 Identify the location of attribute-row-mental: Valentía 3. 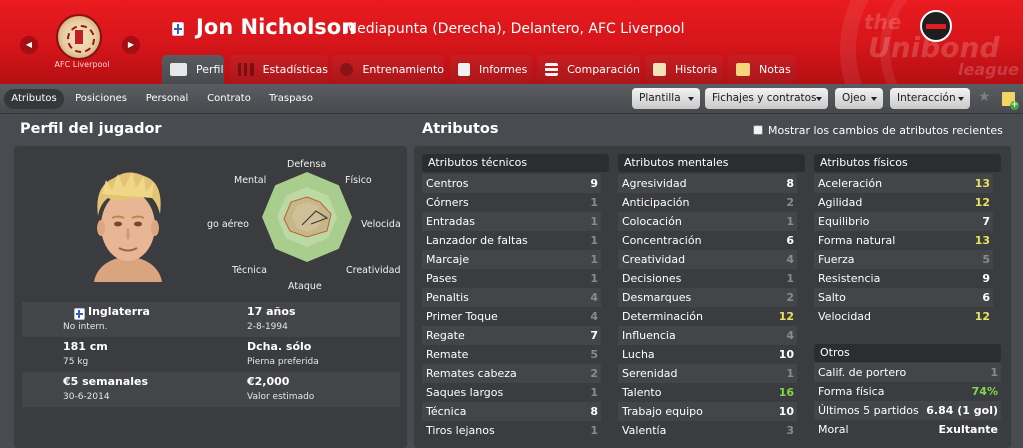
(707, 430).